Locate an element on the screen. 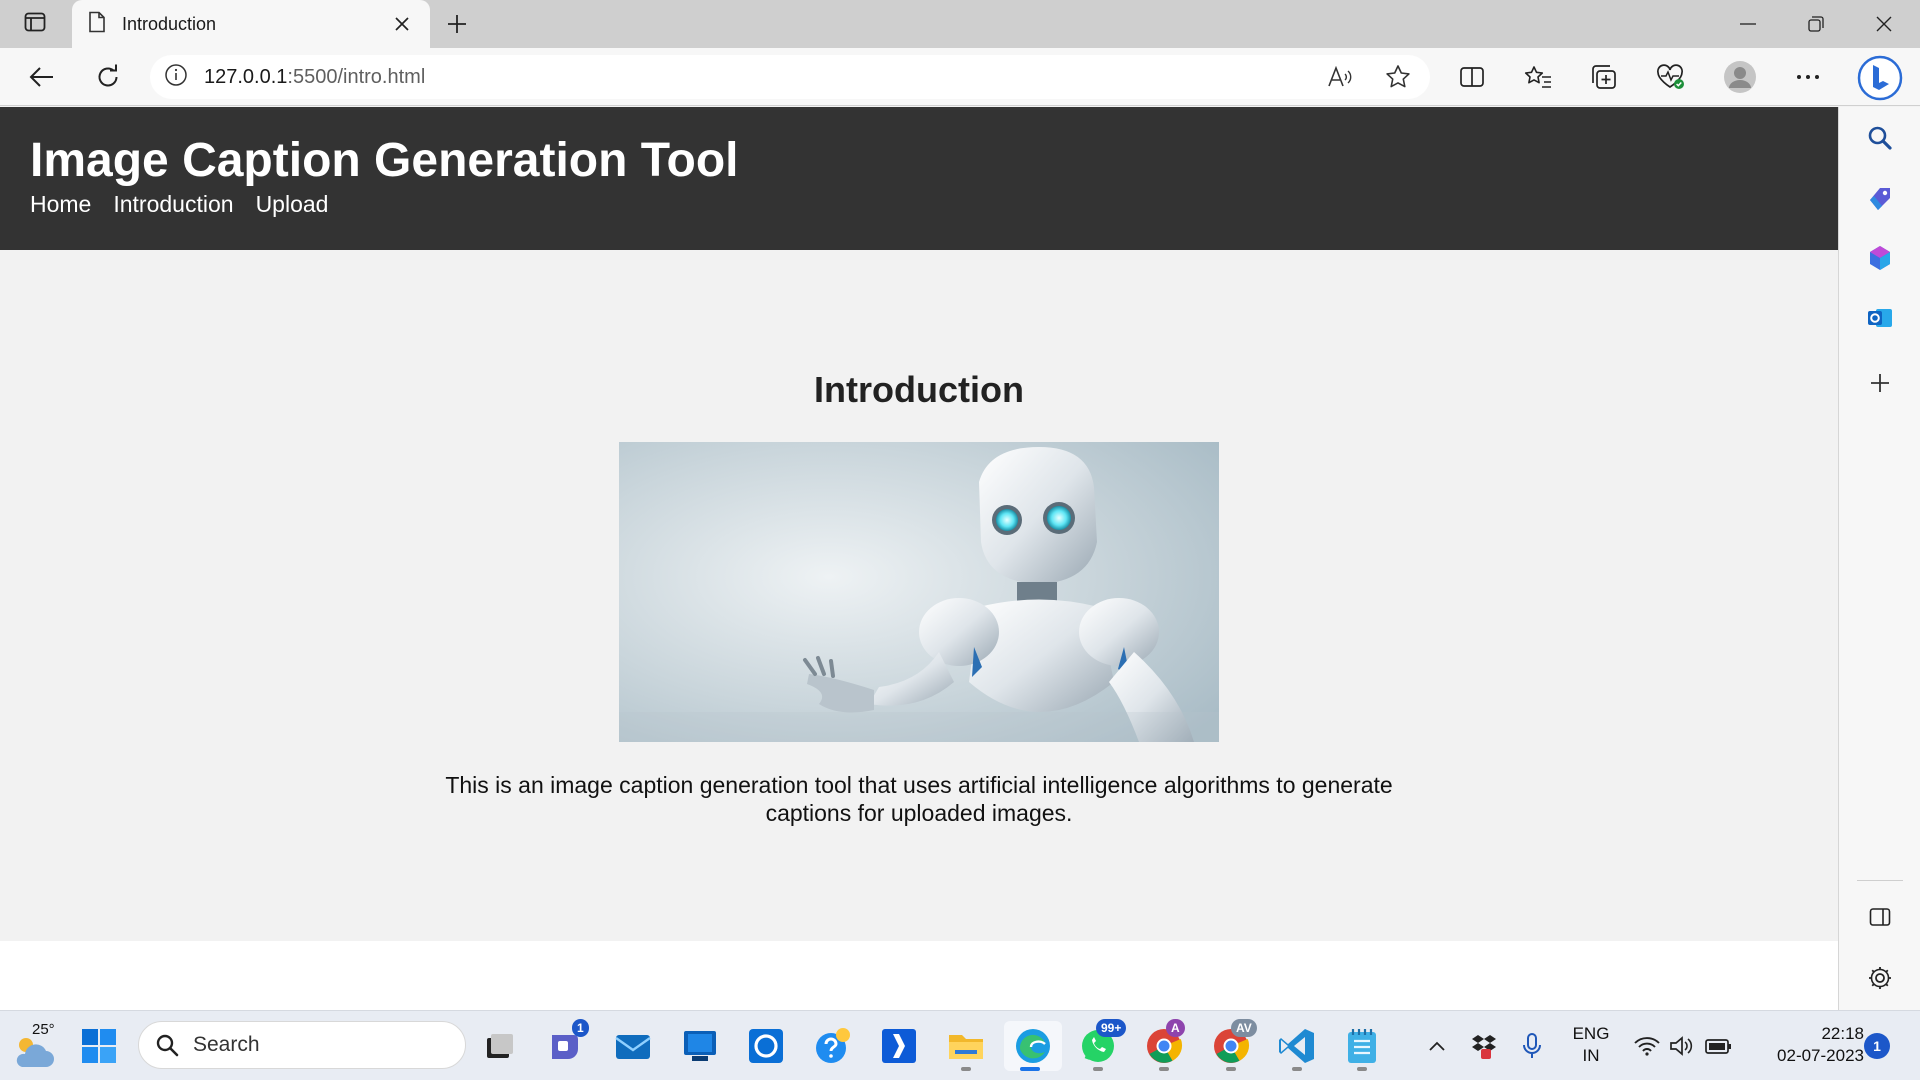 The height and width of the screenshot is (1080, 1920). new-tab-button is located at coordinates (457, 24).